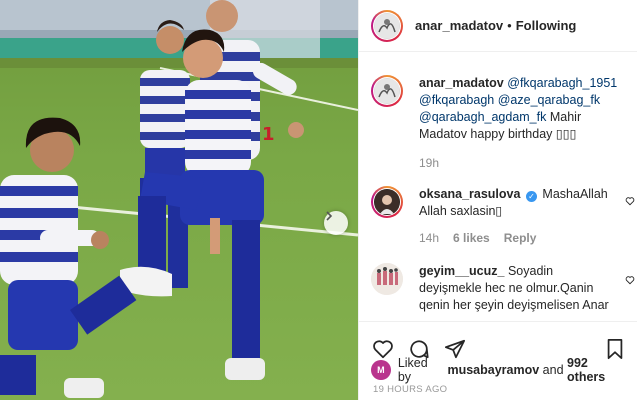 This screenshot has height=400, width=637. What do you see at coordinates (268, 134) in the screenshot?
I see `svg-text: 1` at bounding box center [268, 134].